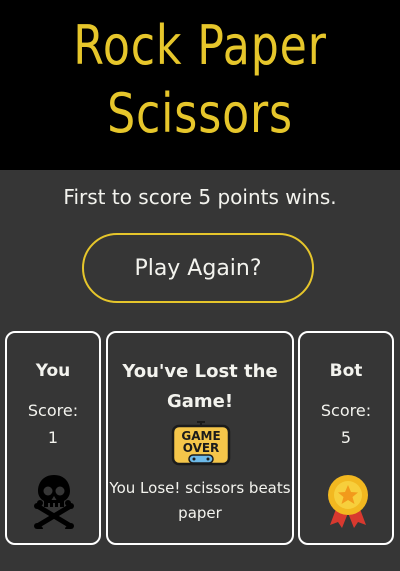  I want to click on title-line-1: Rock Paper, so click(200, 45).